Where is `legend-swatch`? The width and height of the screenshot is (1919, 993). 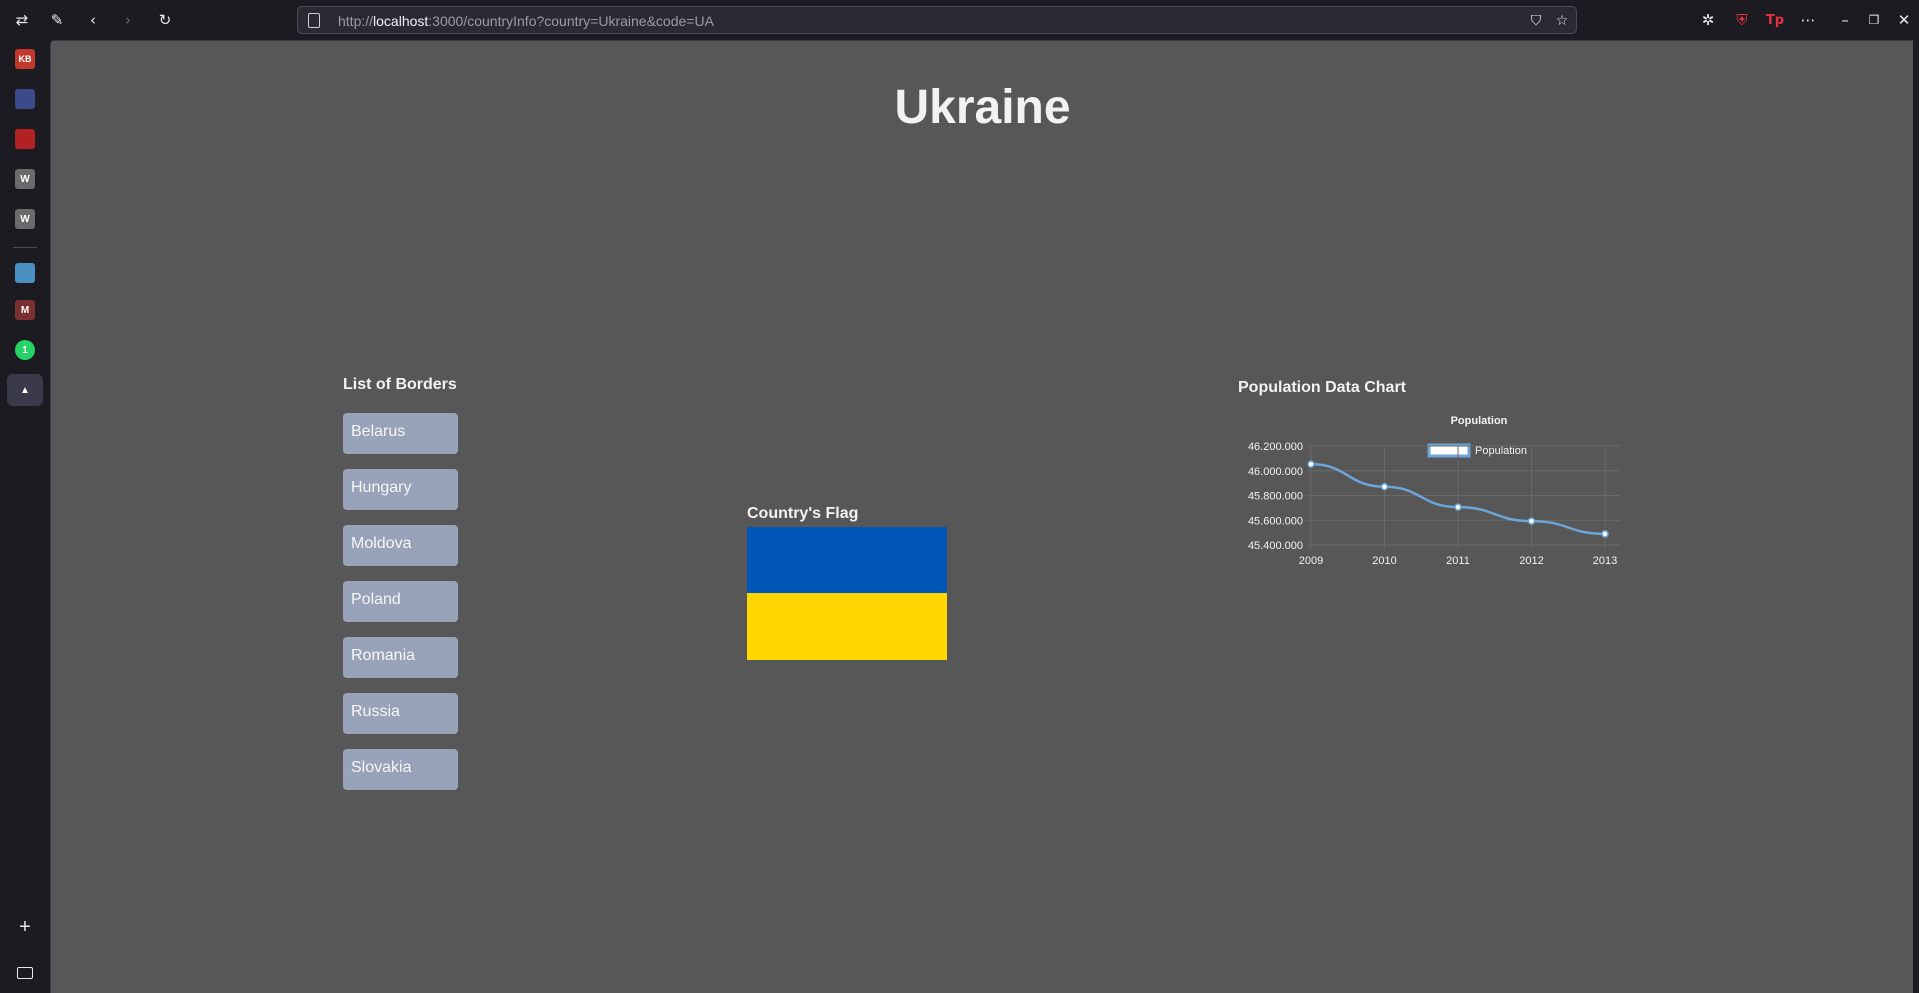 legend-swatch is located at coordinates (1449, 450).